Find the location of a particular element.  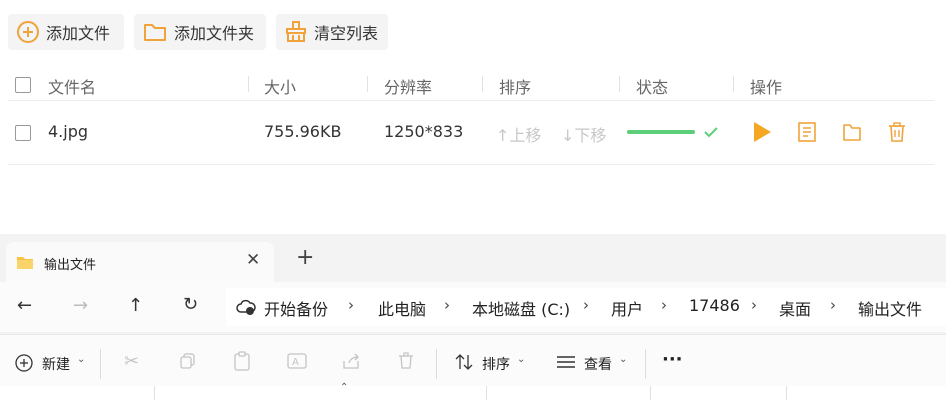

add-file-button: 添加文件 is located at coordinates (66, 32).